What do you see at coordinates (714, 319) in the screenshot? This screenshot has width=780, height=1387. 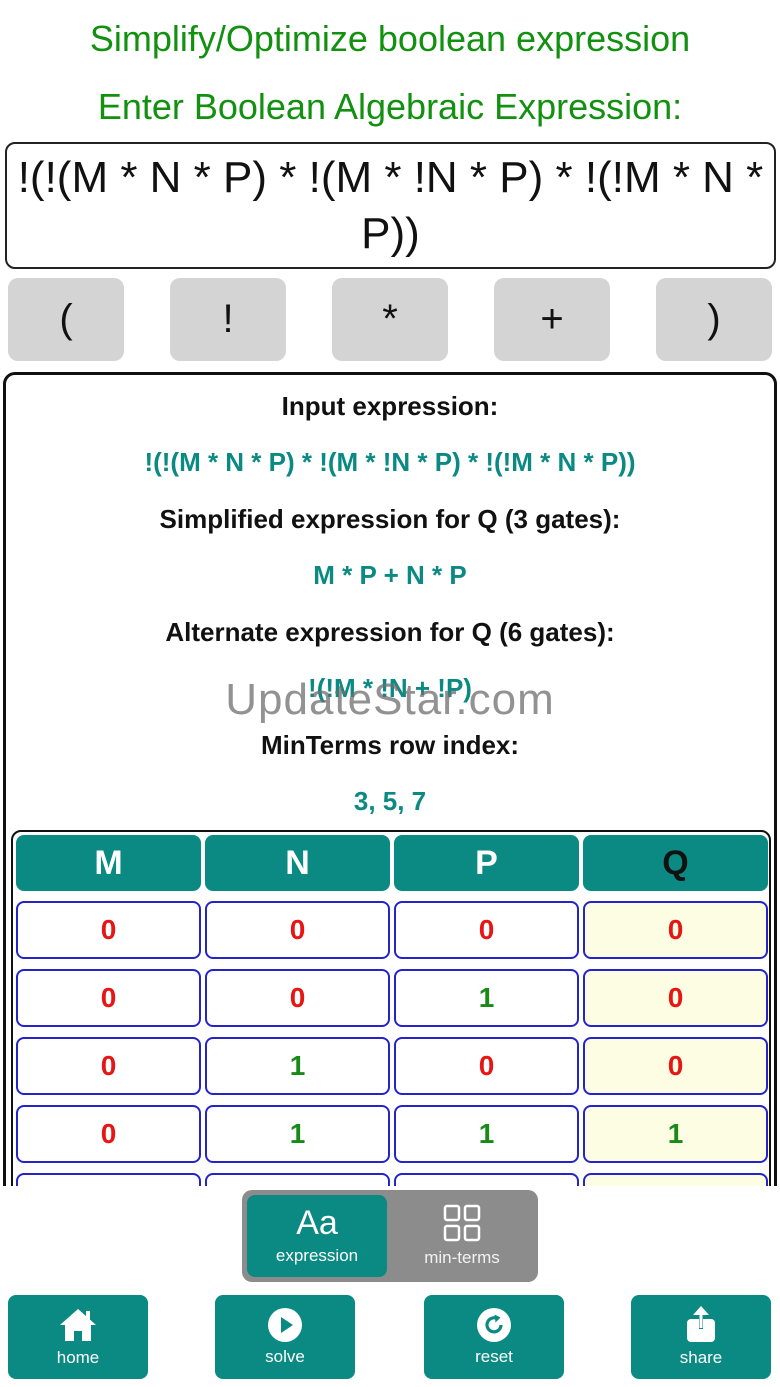 I see `key-close-paren: )` at bounding box center [714, 319].